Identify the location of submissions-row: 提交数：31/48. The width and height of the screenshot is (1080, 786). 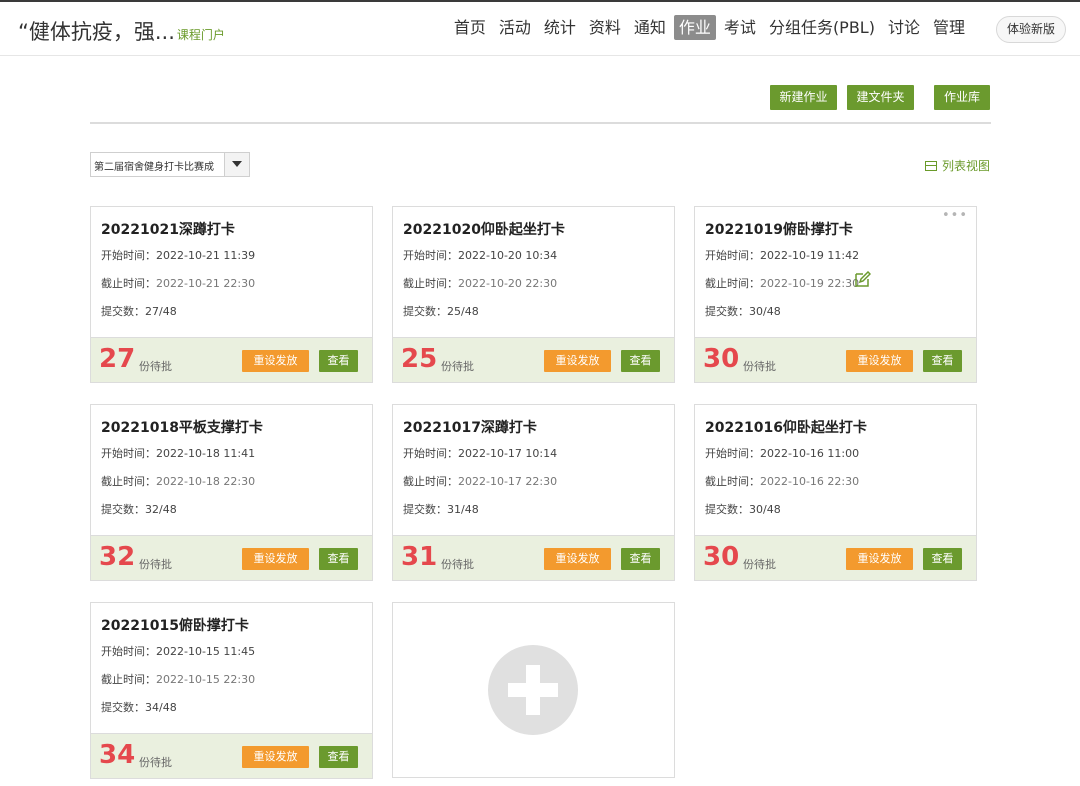
(441, 509).